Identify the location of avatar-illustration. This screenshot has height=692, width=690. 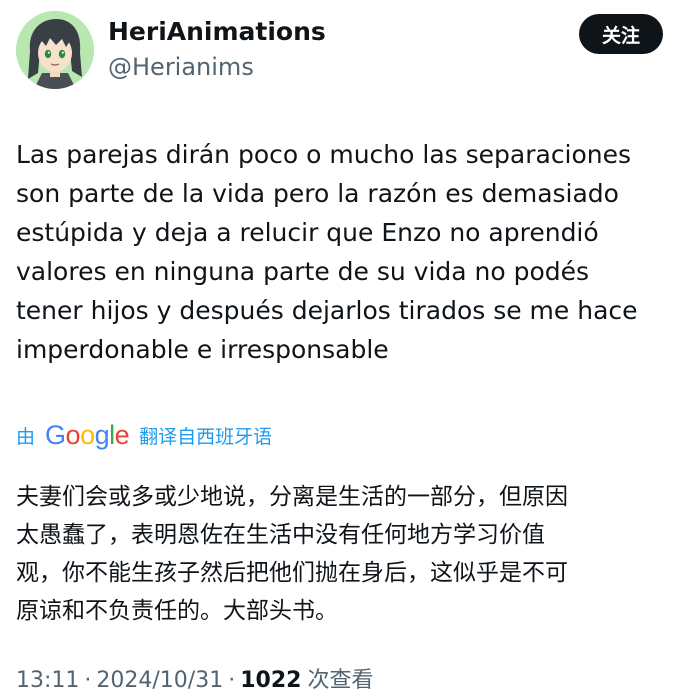
(55, 50).